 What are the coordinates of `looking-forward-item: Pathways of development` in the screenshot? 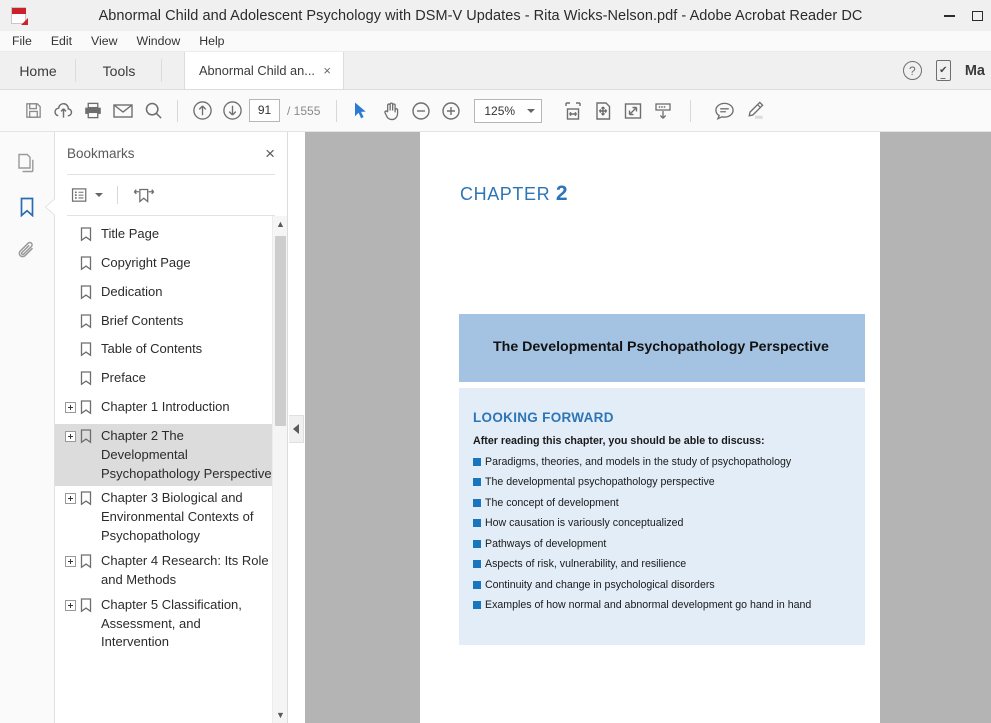 It's located at (659, 544).